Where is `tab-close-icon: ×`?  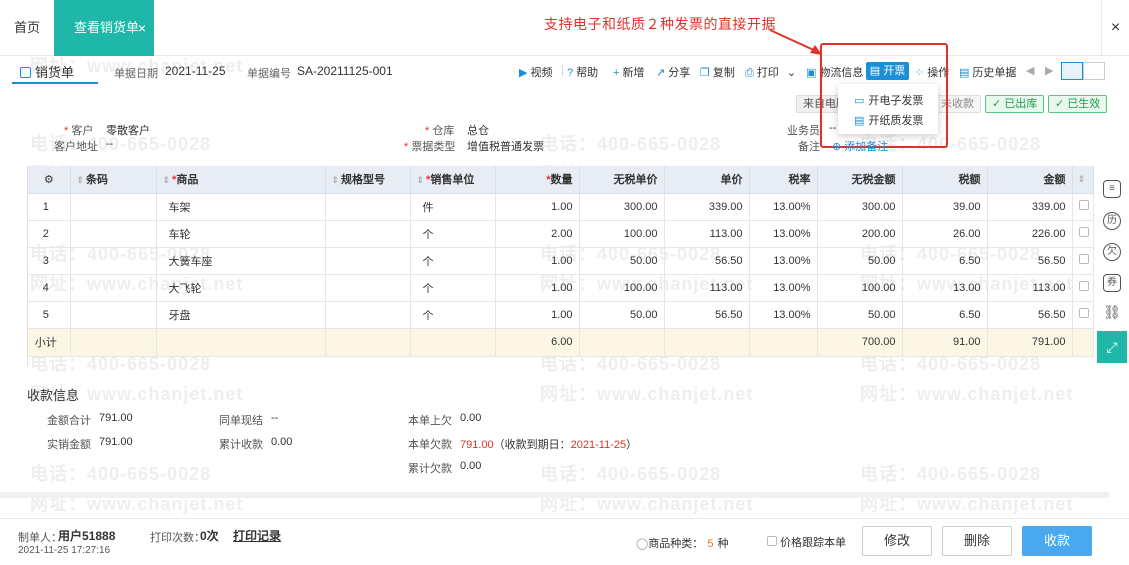 tab-close-icon: × is located at coordinates (142, 28).